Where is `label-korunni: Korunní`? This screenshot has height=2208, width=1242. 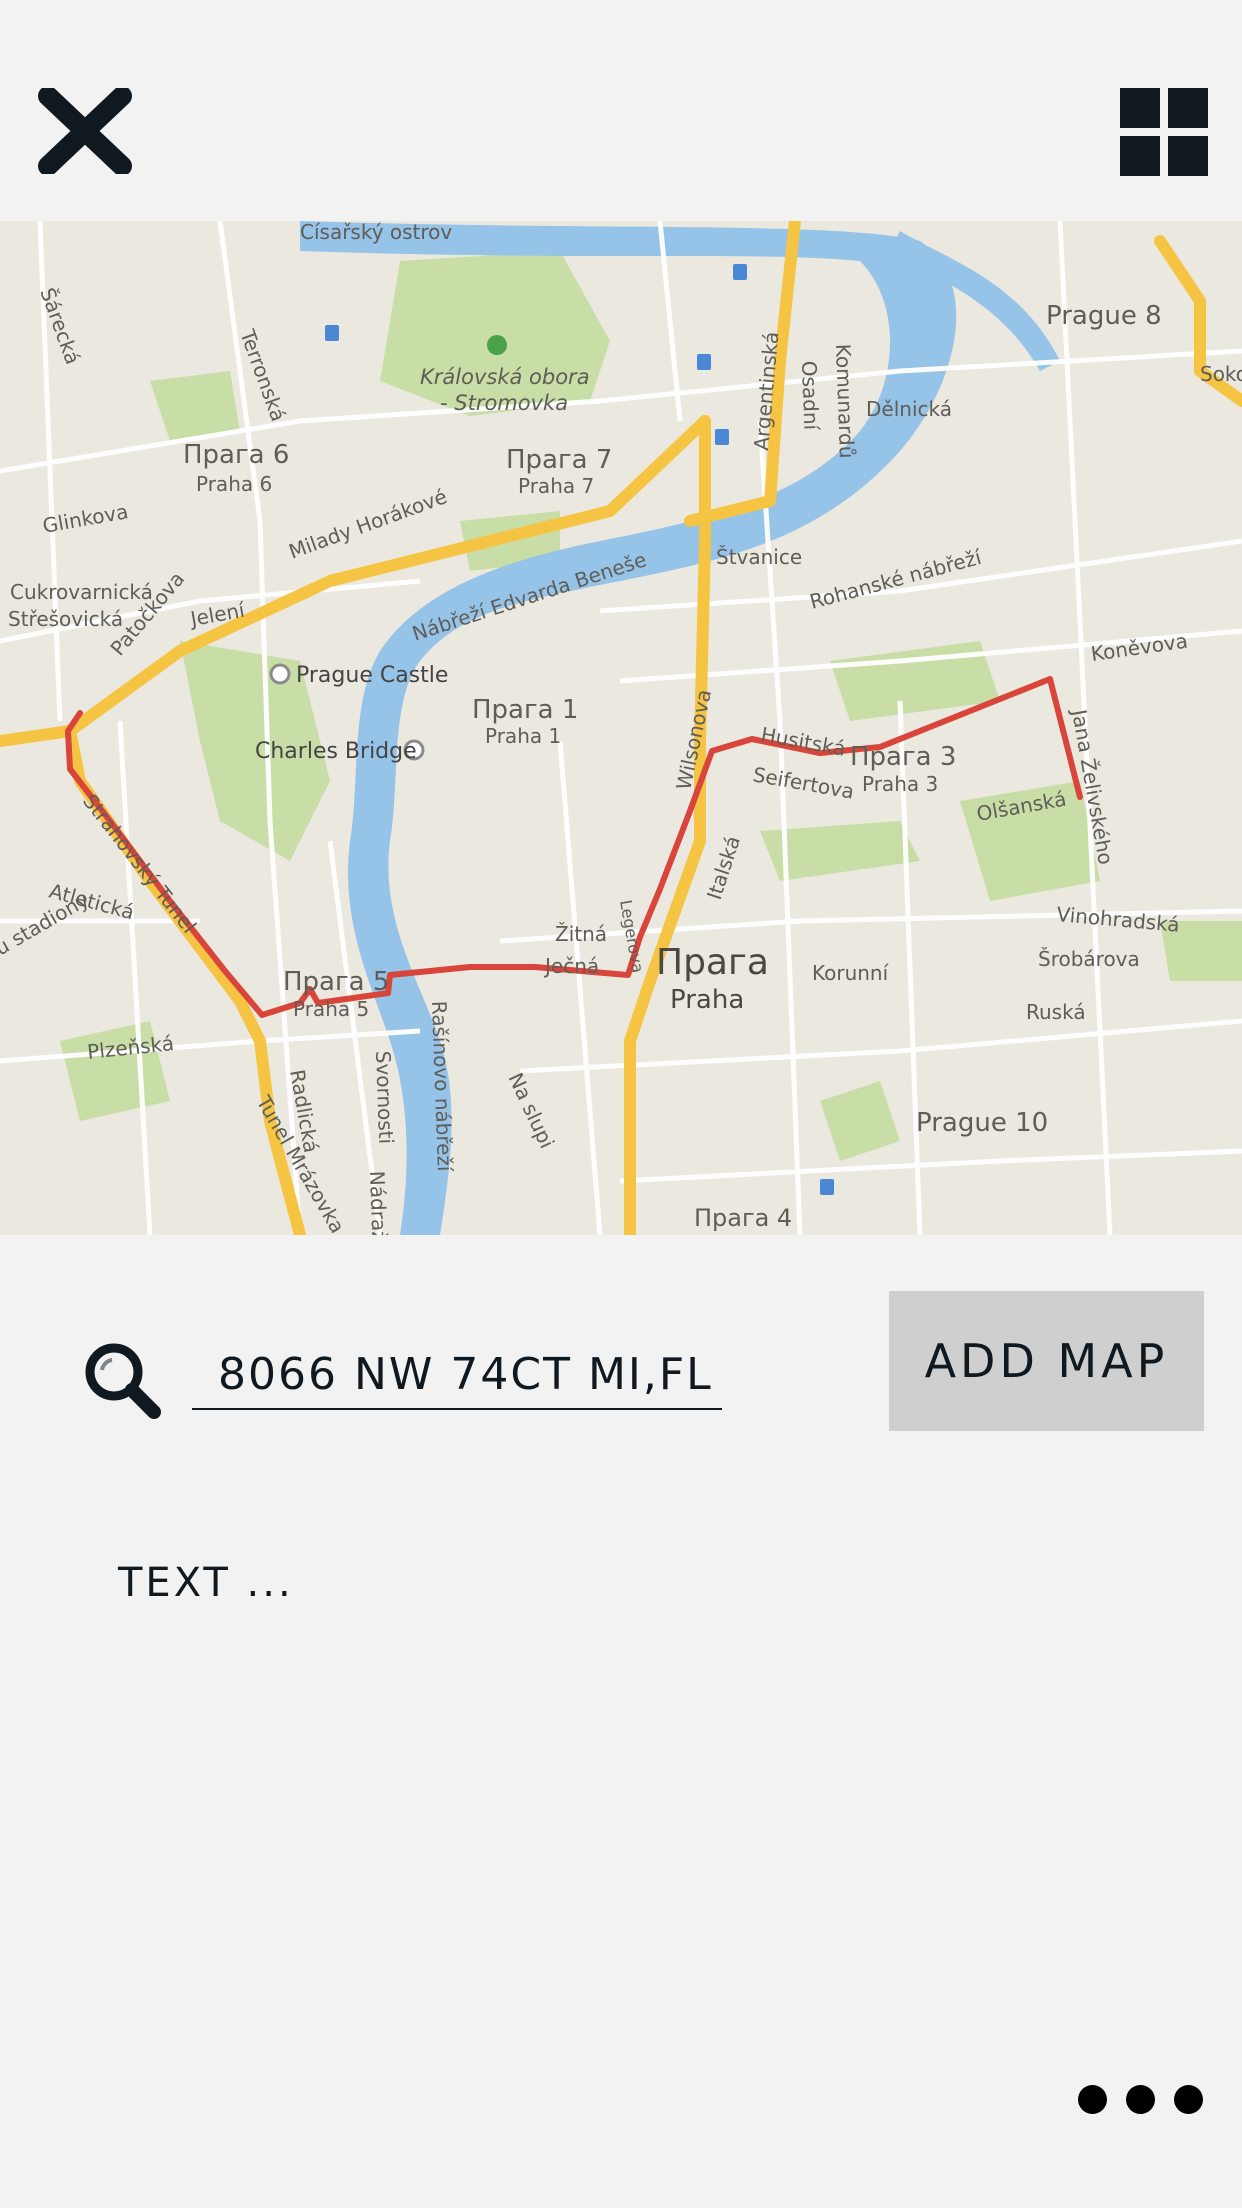
label-korunni: Korunní is located at coordinates (851, 973).